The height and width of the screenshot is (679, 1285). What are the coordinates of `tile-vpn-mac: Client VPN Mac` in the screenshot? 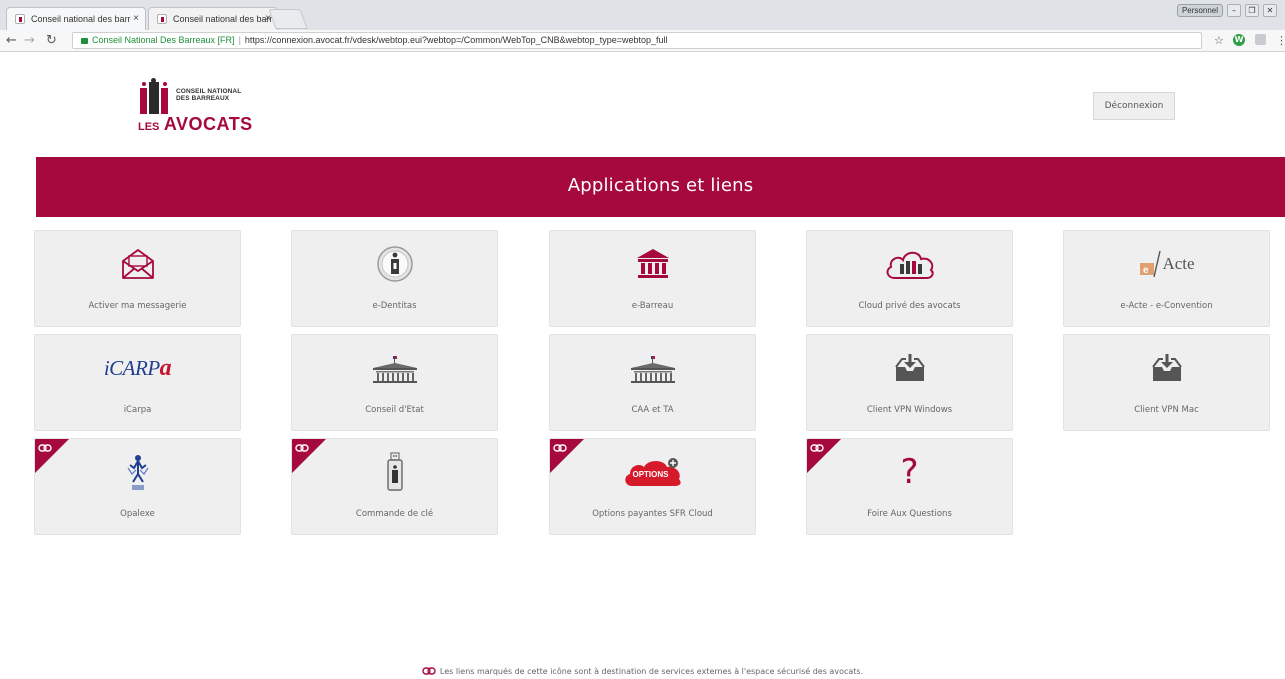 It's located at (1166, 382).